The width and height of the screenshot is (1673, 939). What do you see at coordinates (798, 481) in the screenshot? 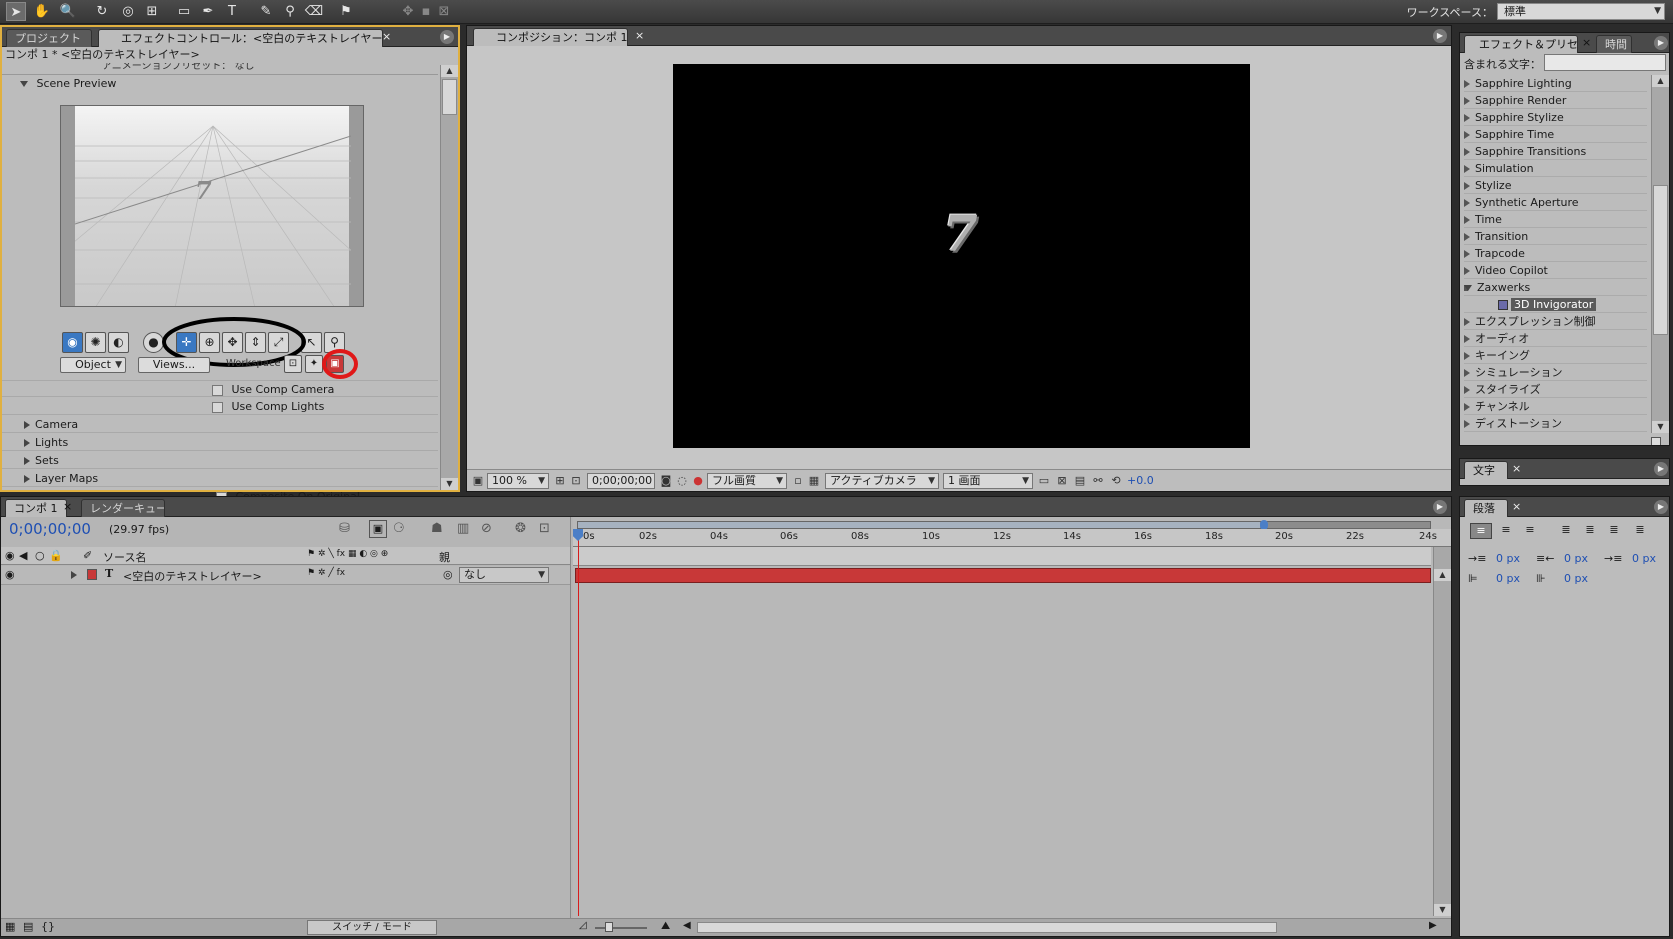
I see `roi-icon: ▫` at bounding box center [798, 481].